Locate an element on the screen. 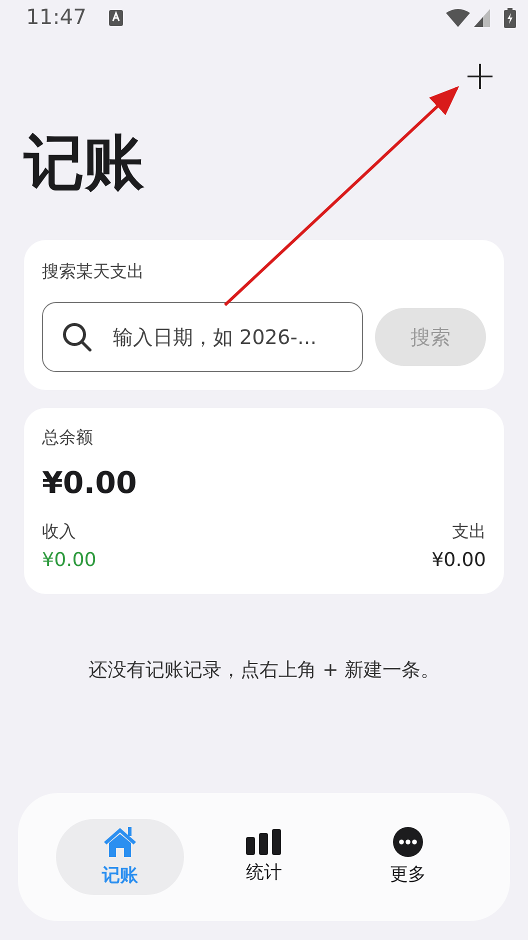 Image resolution: width=528 pixels, height=940 pixels. nav-tab: 统计 is located at coordinates (264, 857).